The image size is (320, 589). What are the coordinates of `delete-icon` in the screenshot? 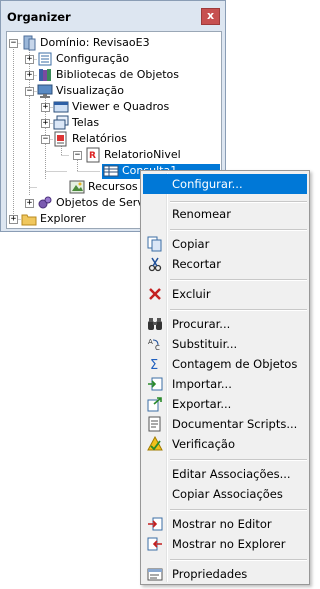 It's located at (155, 294).